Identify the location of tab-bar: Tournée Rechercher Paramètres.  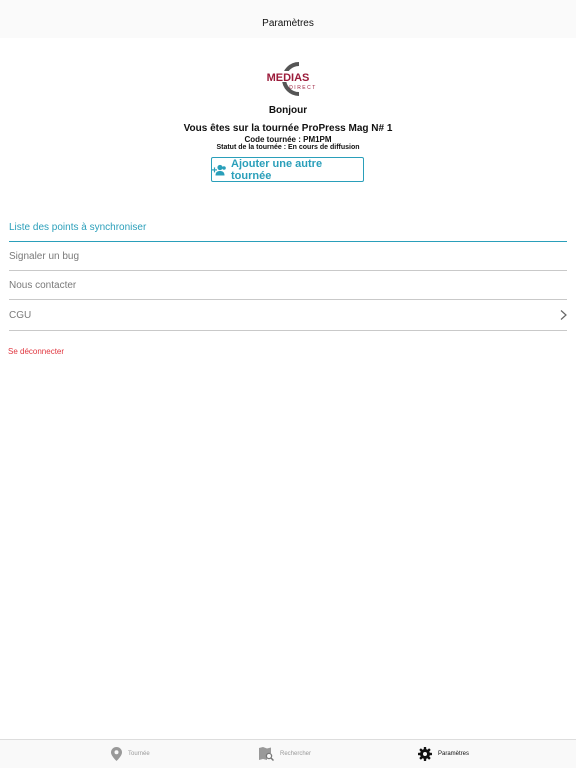
(288, 753).